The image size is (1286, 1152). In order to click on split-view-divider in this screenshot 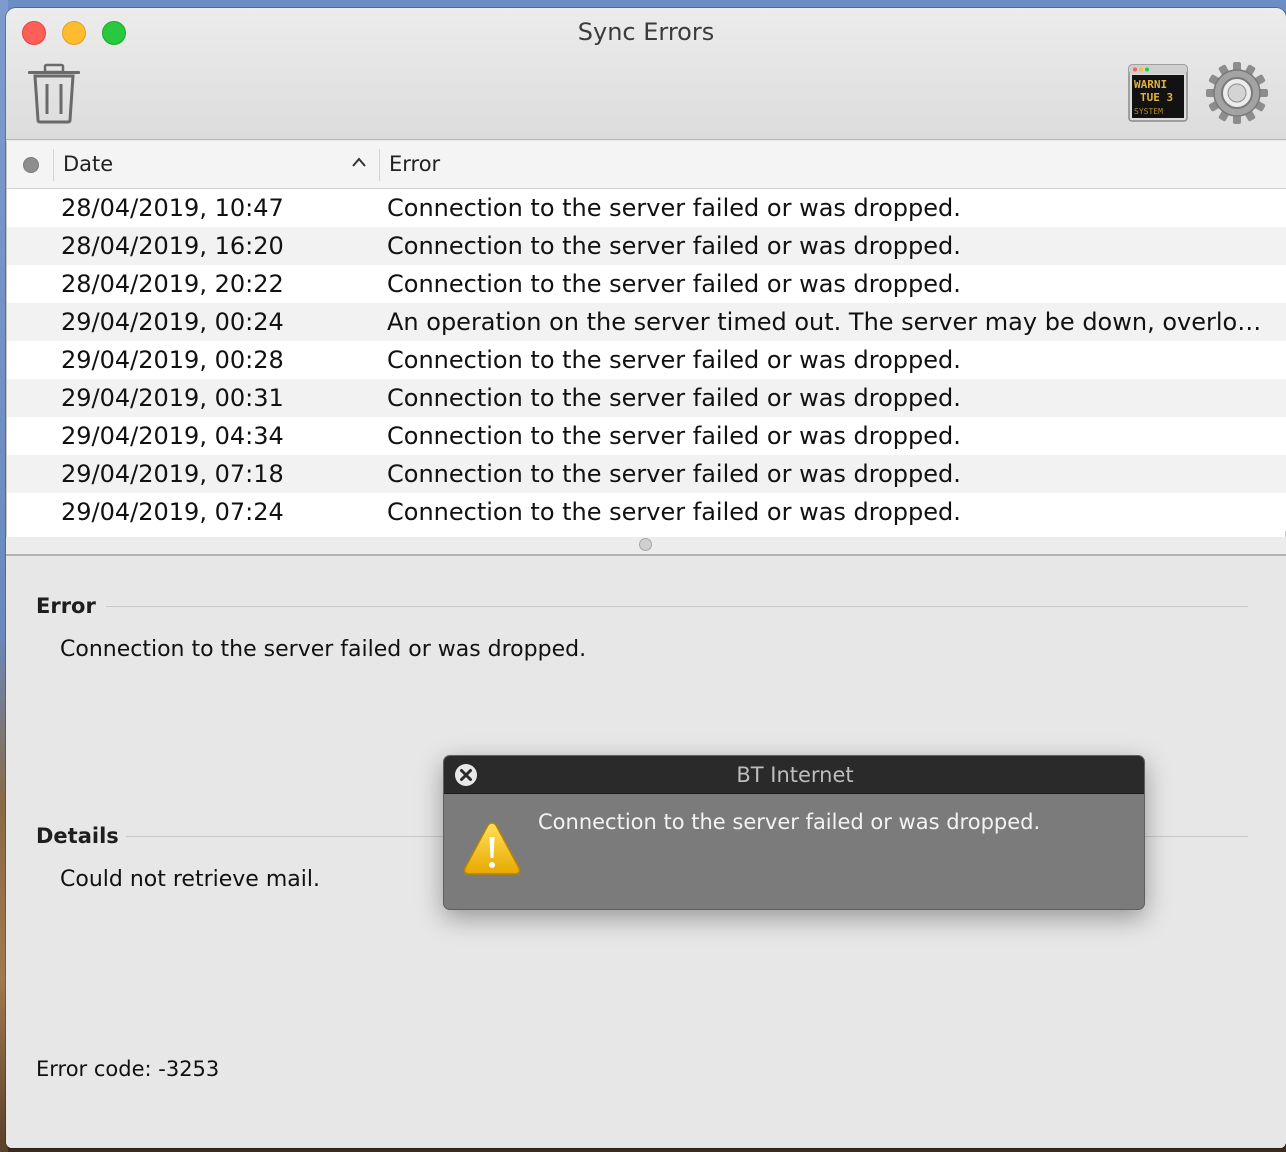, I will do `click(646, 546)`.